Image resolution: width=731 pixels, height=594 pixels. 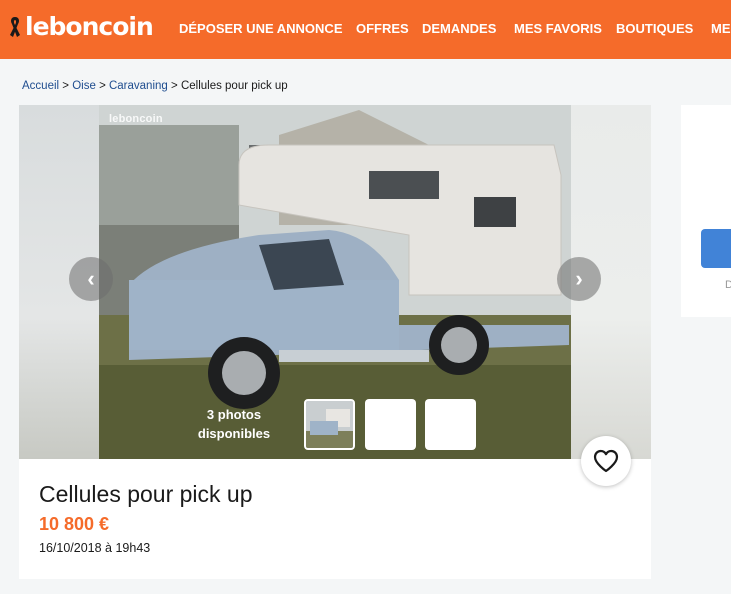 I want to click on chevron-left-icon: ‹, so click(x=91, y=278).